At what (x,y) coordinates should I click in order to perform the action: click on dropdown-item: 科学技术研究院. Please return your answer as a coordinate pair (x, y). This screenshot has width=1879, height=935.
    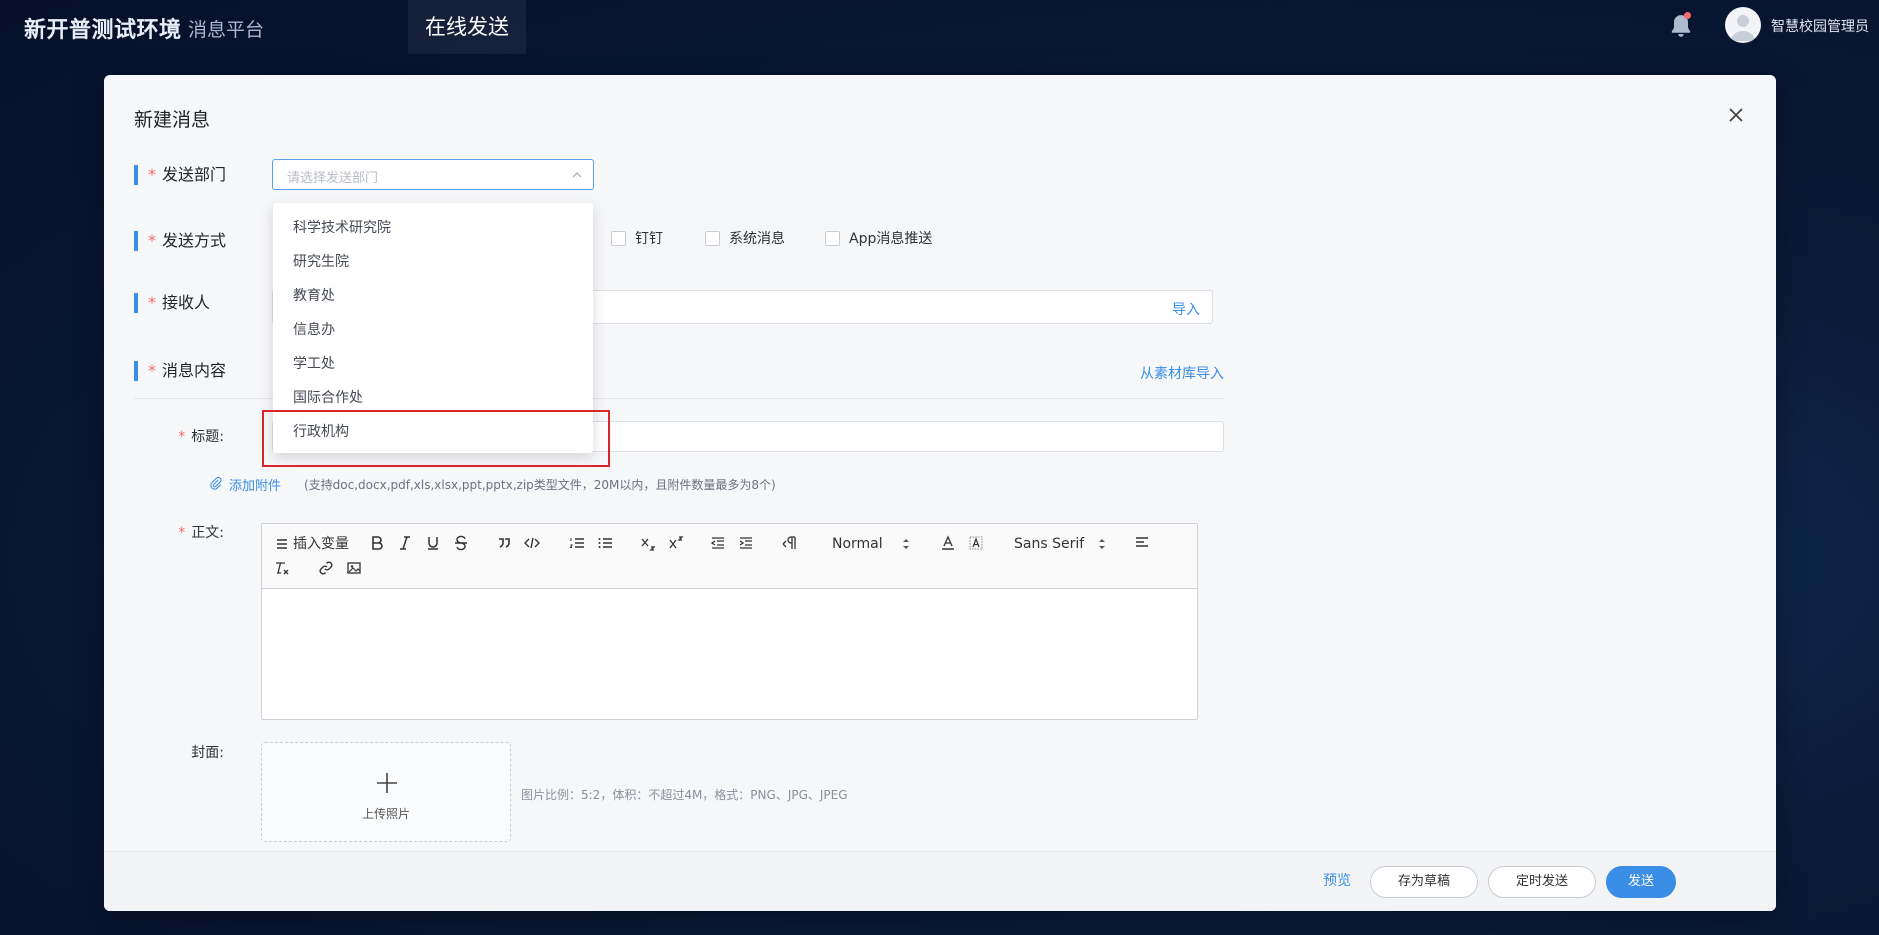
    Looking at the image, I should click on (342, 228).